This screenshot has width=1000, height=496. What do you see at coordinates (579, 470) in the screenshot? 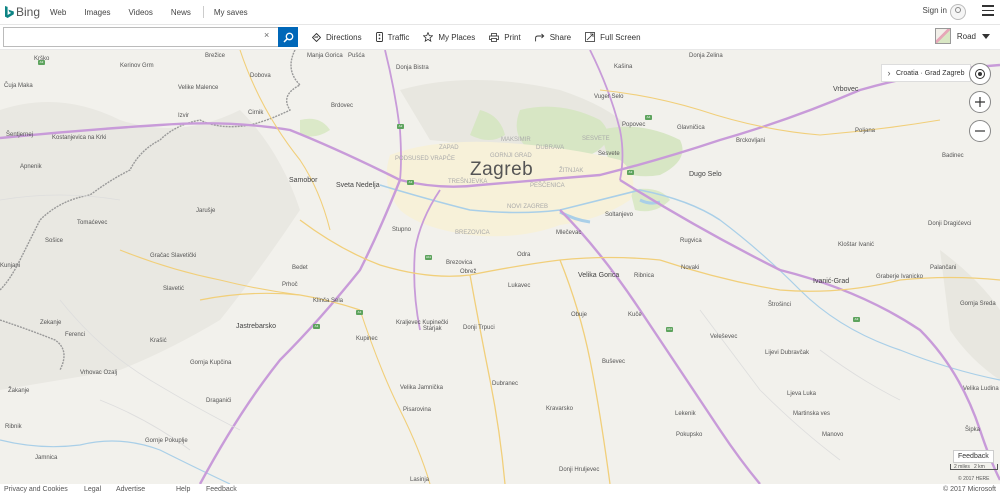
I see `place-label: Donji Hruljevec` at bounding box center [579, 470].